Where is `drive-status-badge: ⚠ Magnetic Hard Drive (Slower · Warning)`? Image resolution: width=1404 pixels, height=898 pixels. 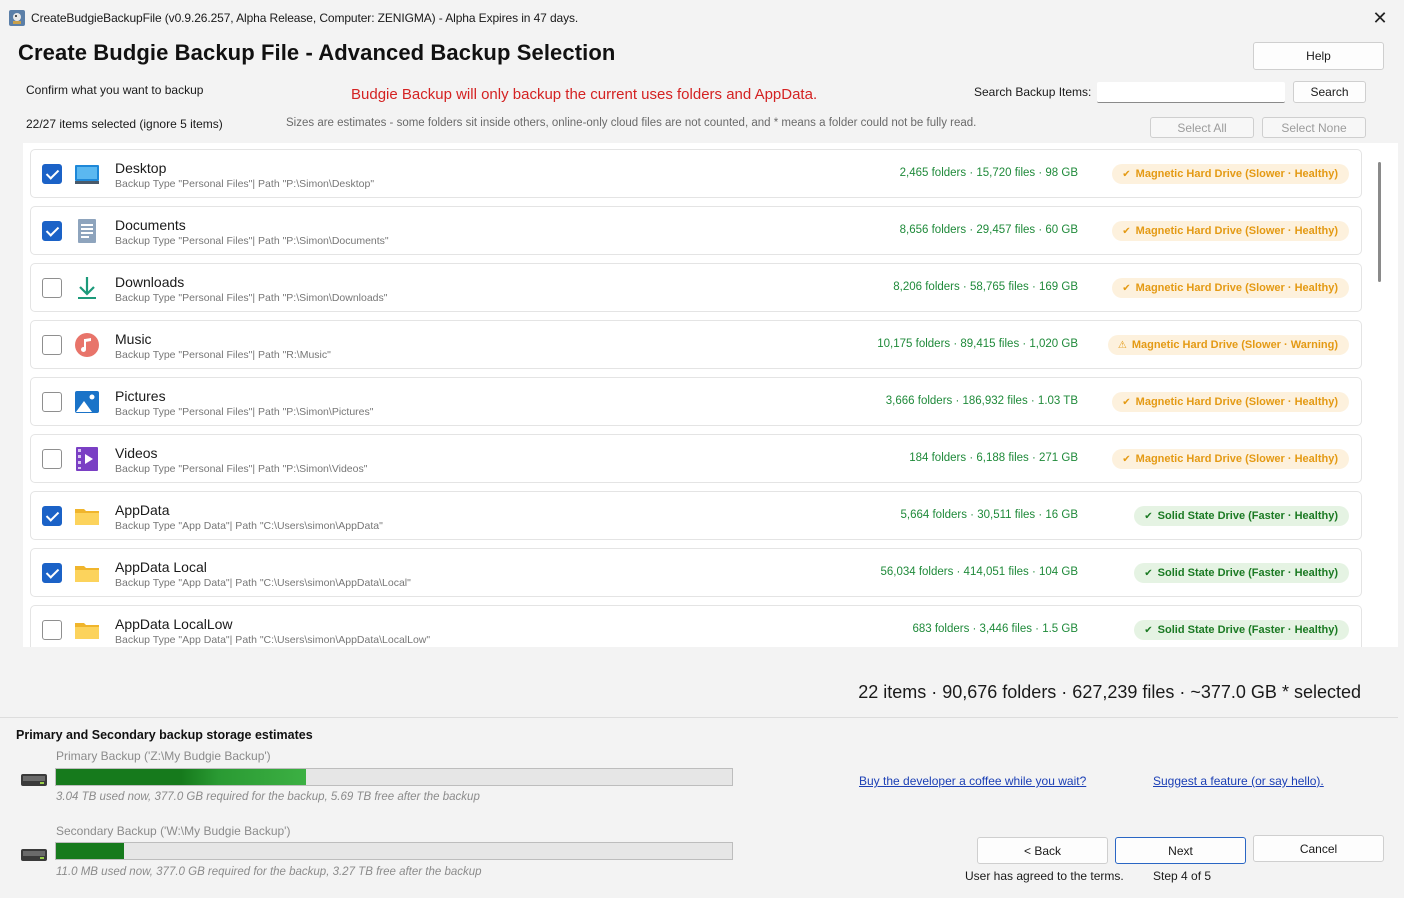 drive-status-badge: ⚠ Magnetic Hard Drive (Slower · Warning) is located at coordinates (1228, 345).